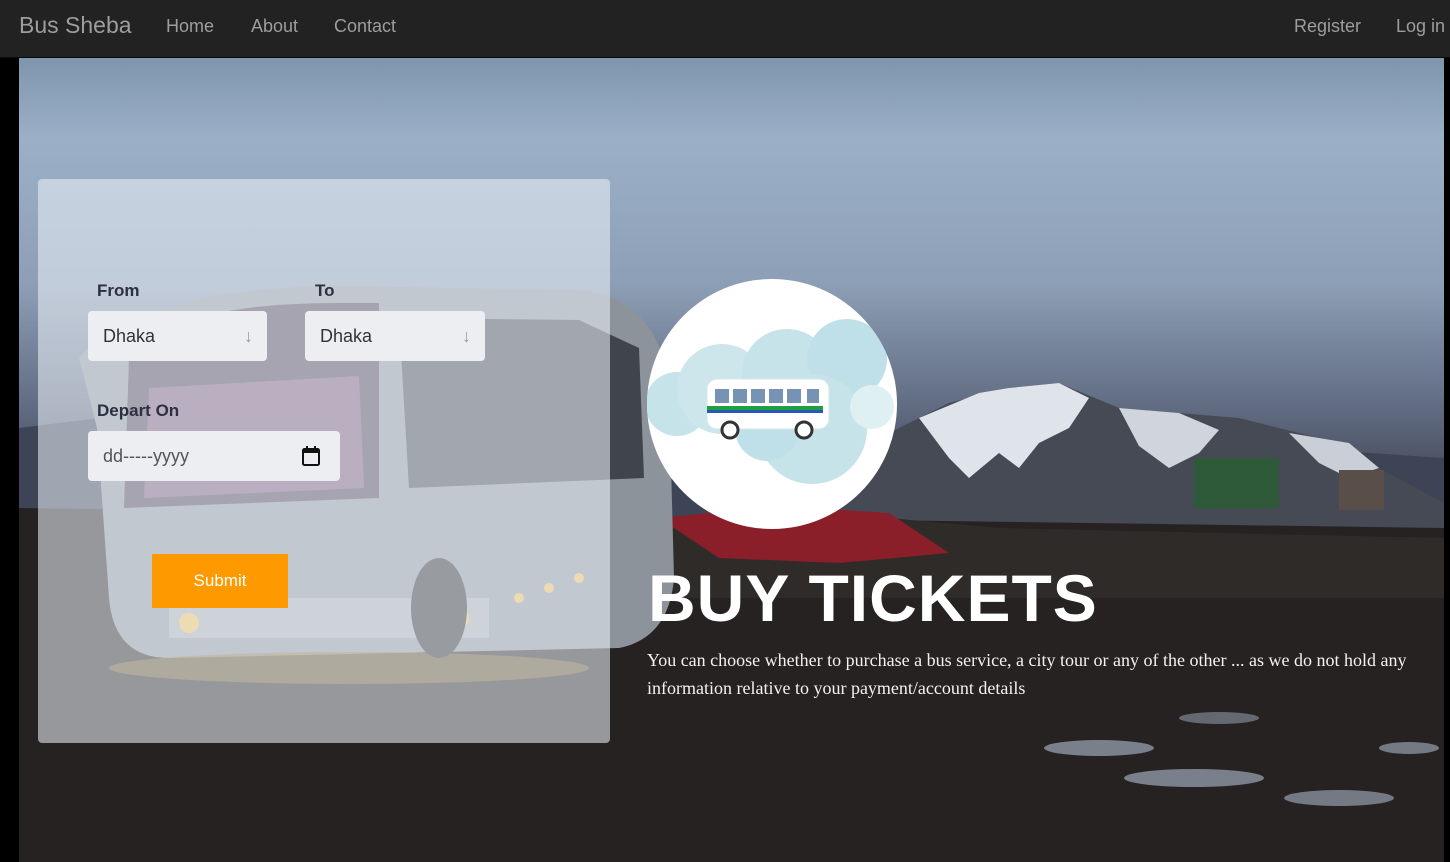 This screenshot has height=862, width=1450. Describe the element at coordinates (190, 26) in the screenshot. I see `nav-home-link: Home` at that location.